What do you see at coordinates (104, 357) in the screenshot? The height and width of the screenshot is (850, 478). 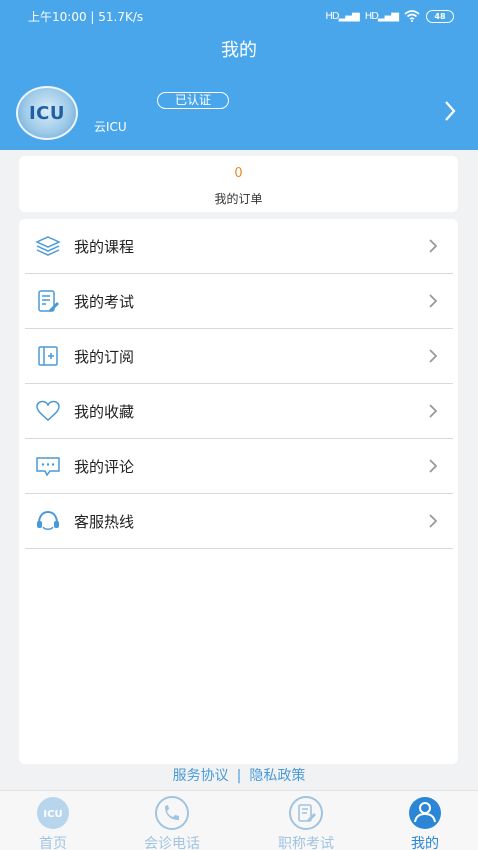 I see `menu-item-label: 我的订阅` at bounding box center [104, 357].